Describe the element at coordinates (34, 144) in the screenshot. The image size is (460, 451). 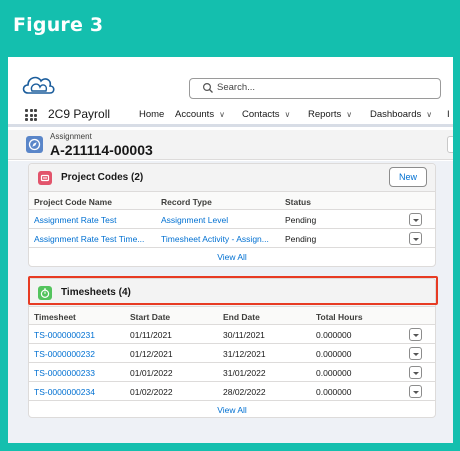
I see `compass-icon` at that location.